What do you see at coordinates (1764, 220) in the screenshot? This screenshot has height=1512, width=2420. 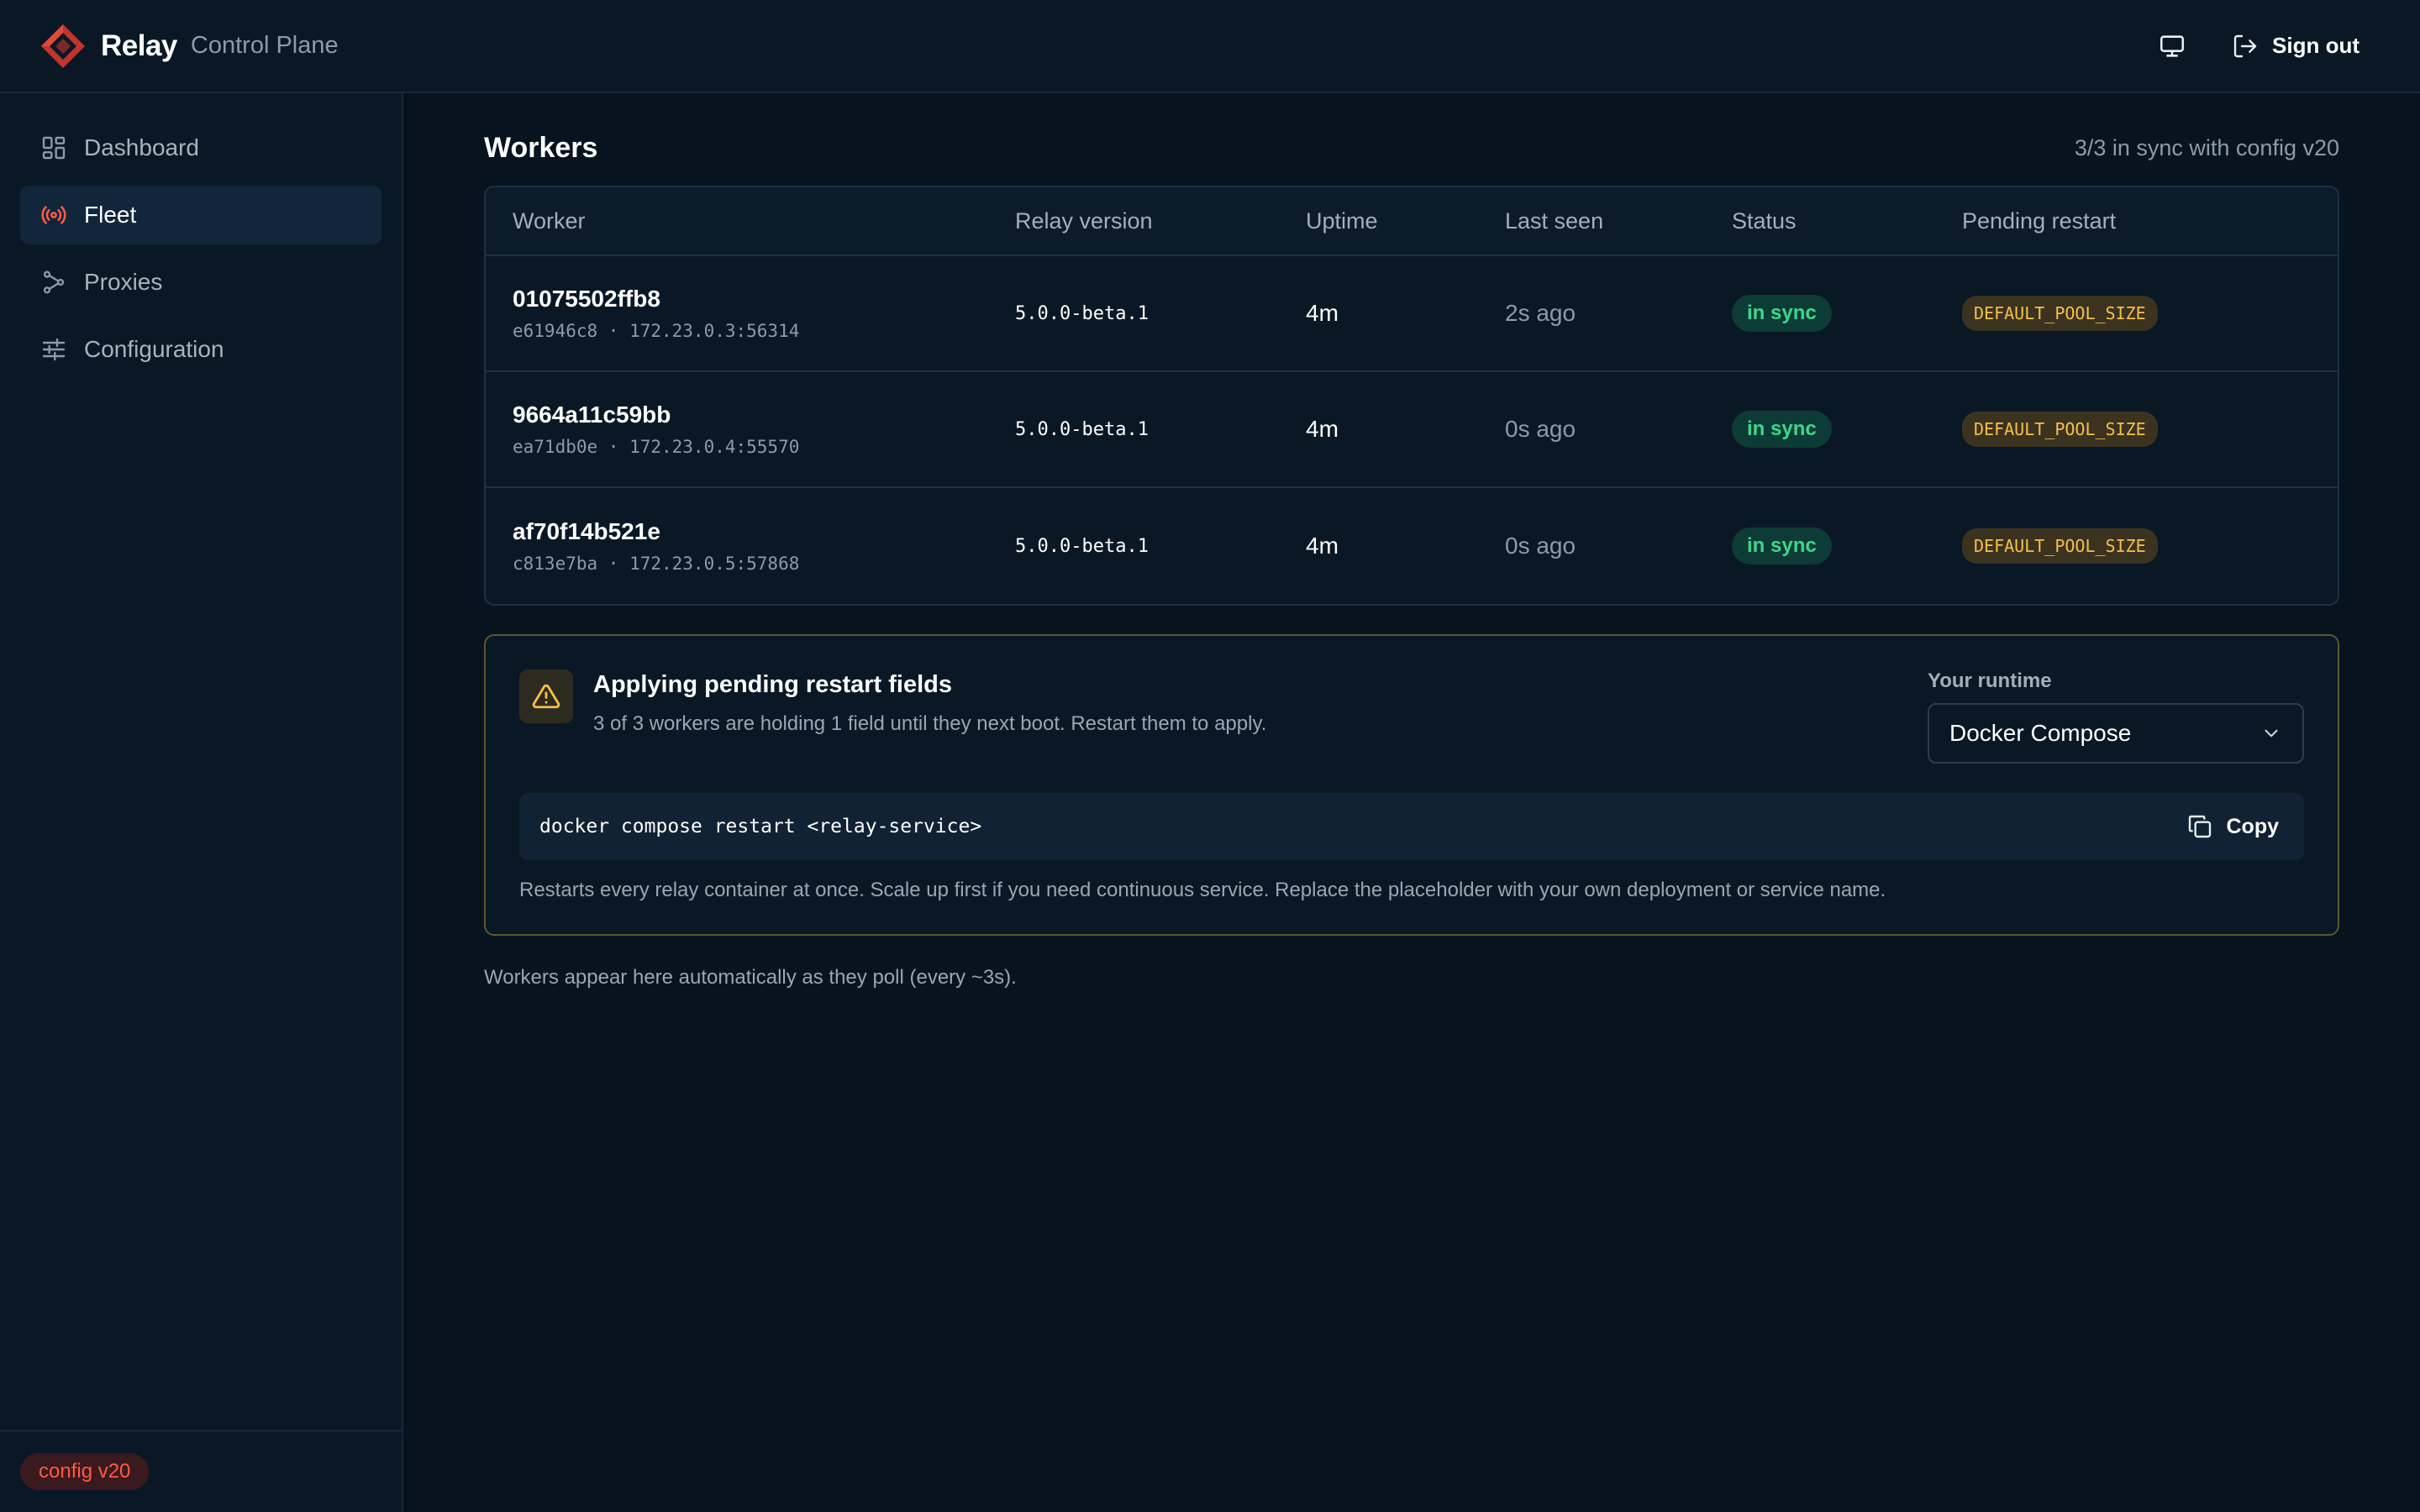 I see `column-header-status: Status` at bounding box center [1764, 220].